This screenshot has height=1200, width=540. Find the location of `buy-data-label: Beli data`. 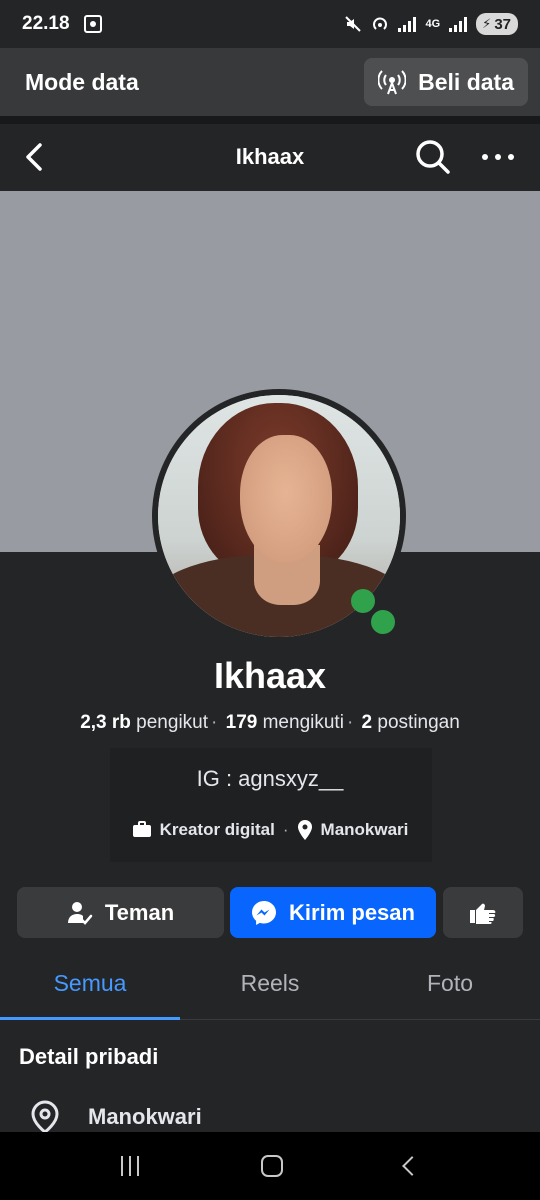

buy-data-label: Beli data is located at coordinates (466, 81).